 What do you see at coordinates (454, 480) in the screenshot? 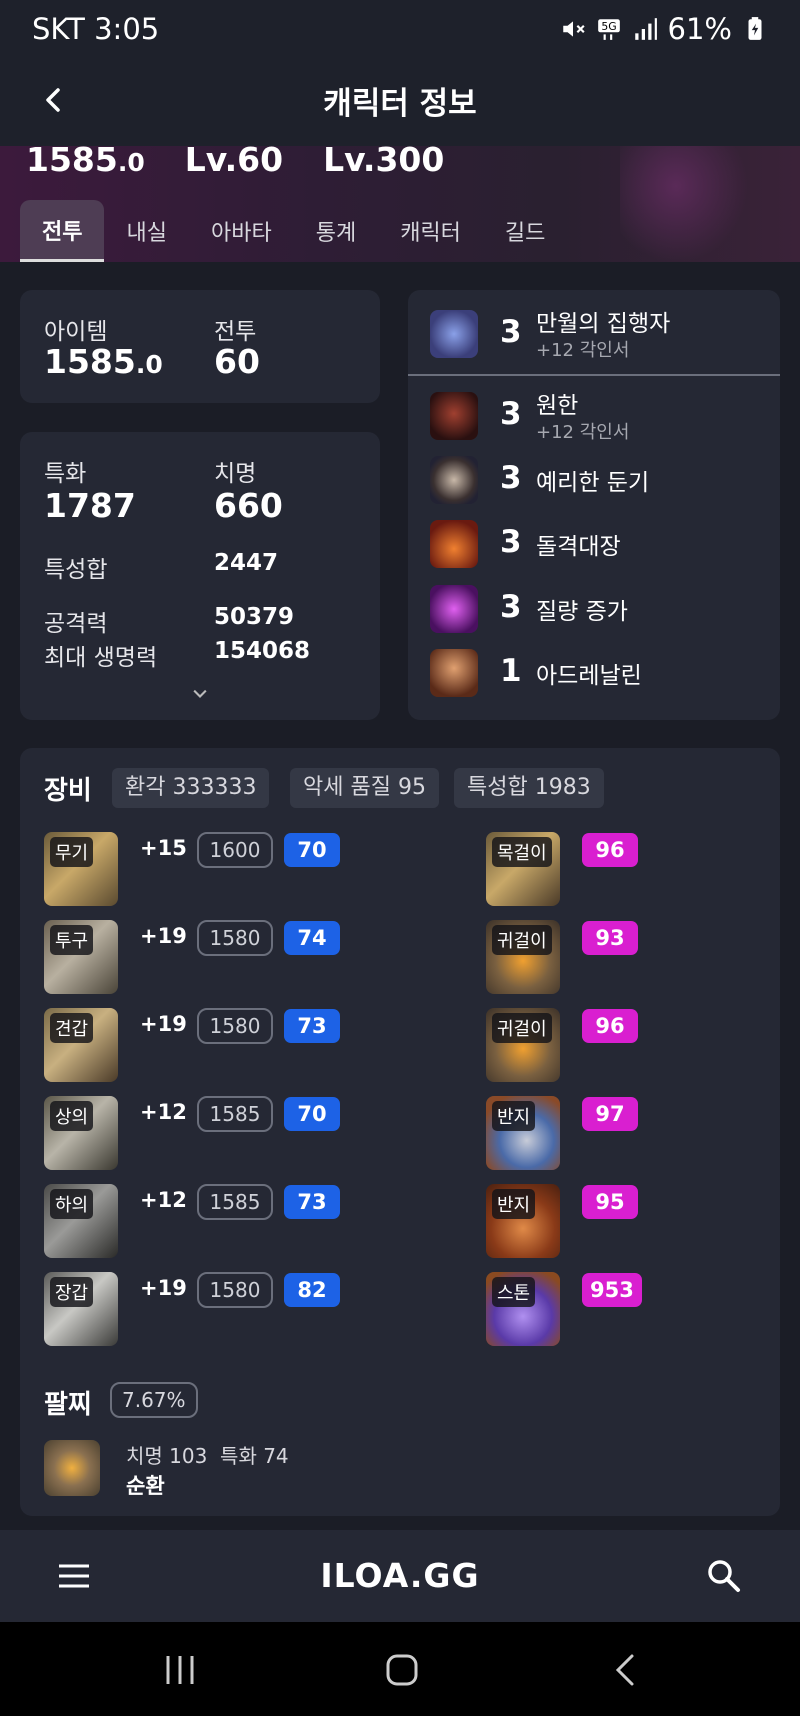
I see `keen-blunt-icon` at bounding box center [454, 480].